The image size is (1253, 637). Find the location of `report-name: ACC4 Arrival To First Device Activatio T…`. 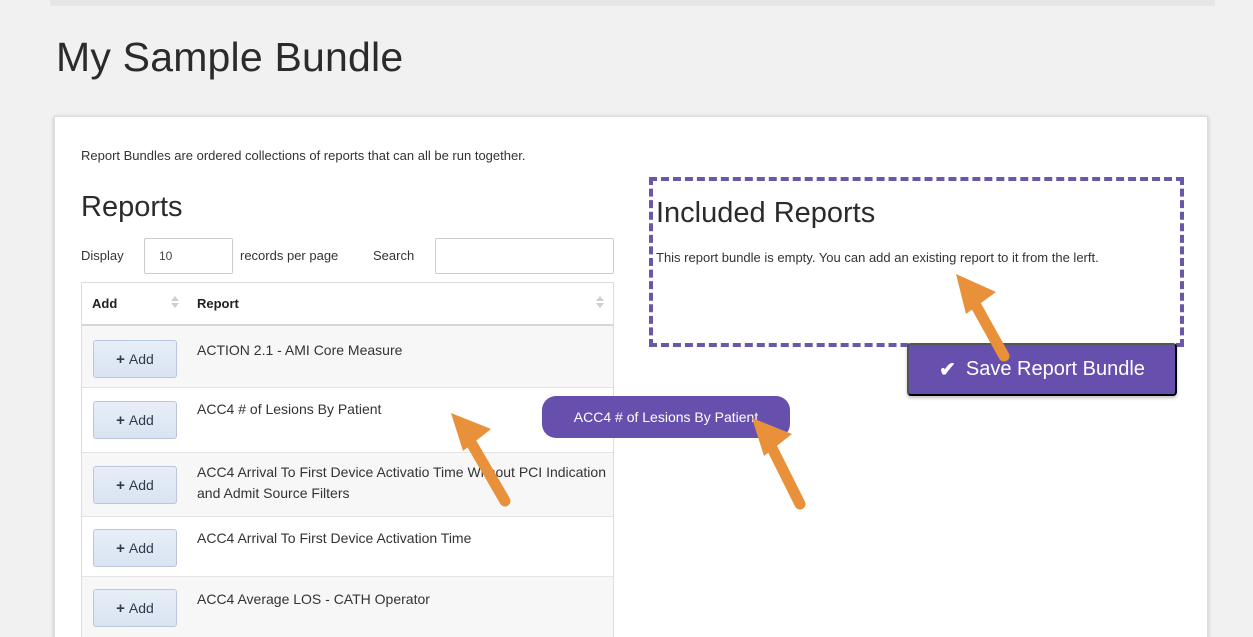

report-name: ACC4 Arrival To First Device Activatio T… is located at coordinates (401, 482).